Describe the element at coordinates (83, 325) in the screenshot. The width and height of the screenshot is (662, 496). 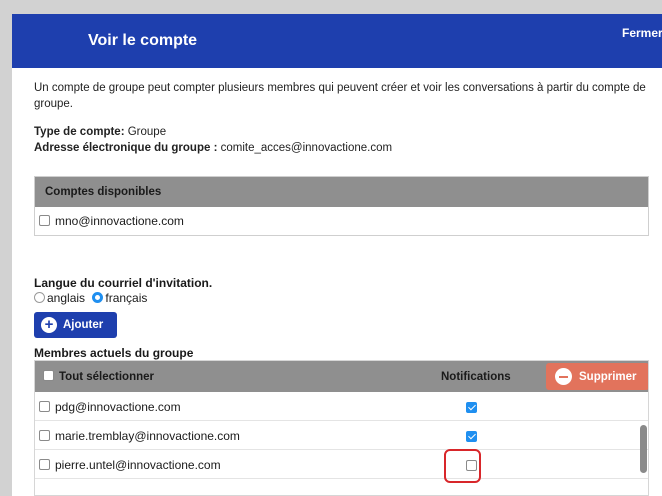
I see `add-button-label: Ajouter` at that location.